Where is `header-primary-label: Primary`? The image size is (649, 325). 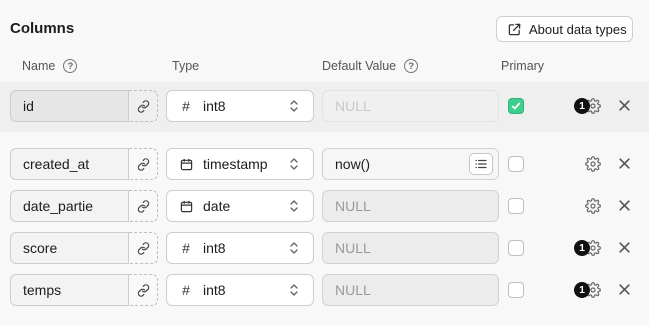
header-primary-label: Primary is located at coordinates (523, 66).